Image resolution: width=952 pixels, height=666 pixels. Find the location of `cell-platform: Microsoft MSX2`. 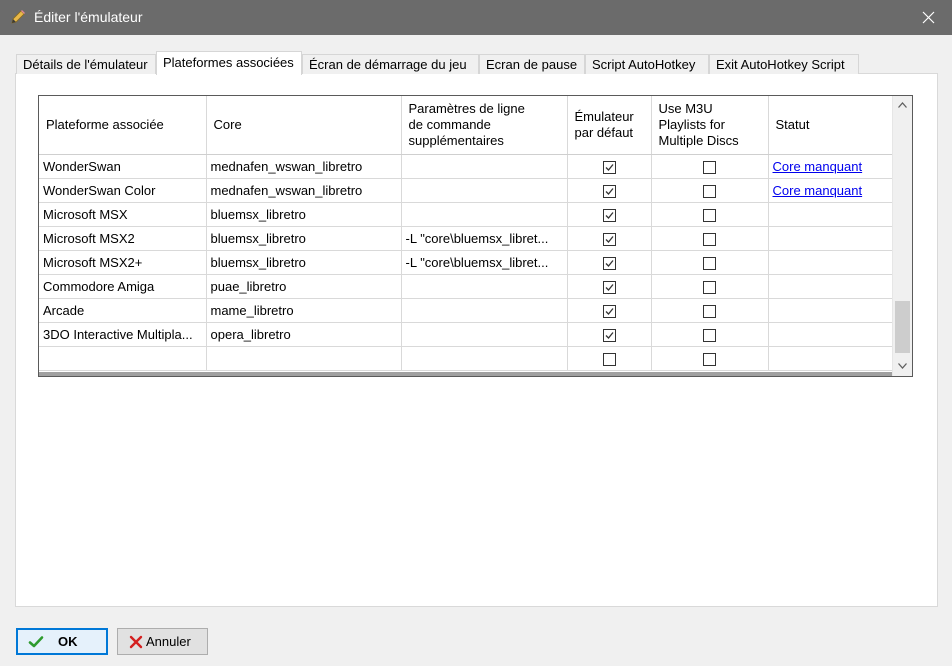

cell-platform: Microsoft MSX2 is located at coordinates (123, 238).